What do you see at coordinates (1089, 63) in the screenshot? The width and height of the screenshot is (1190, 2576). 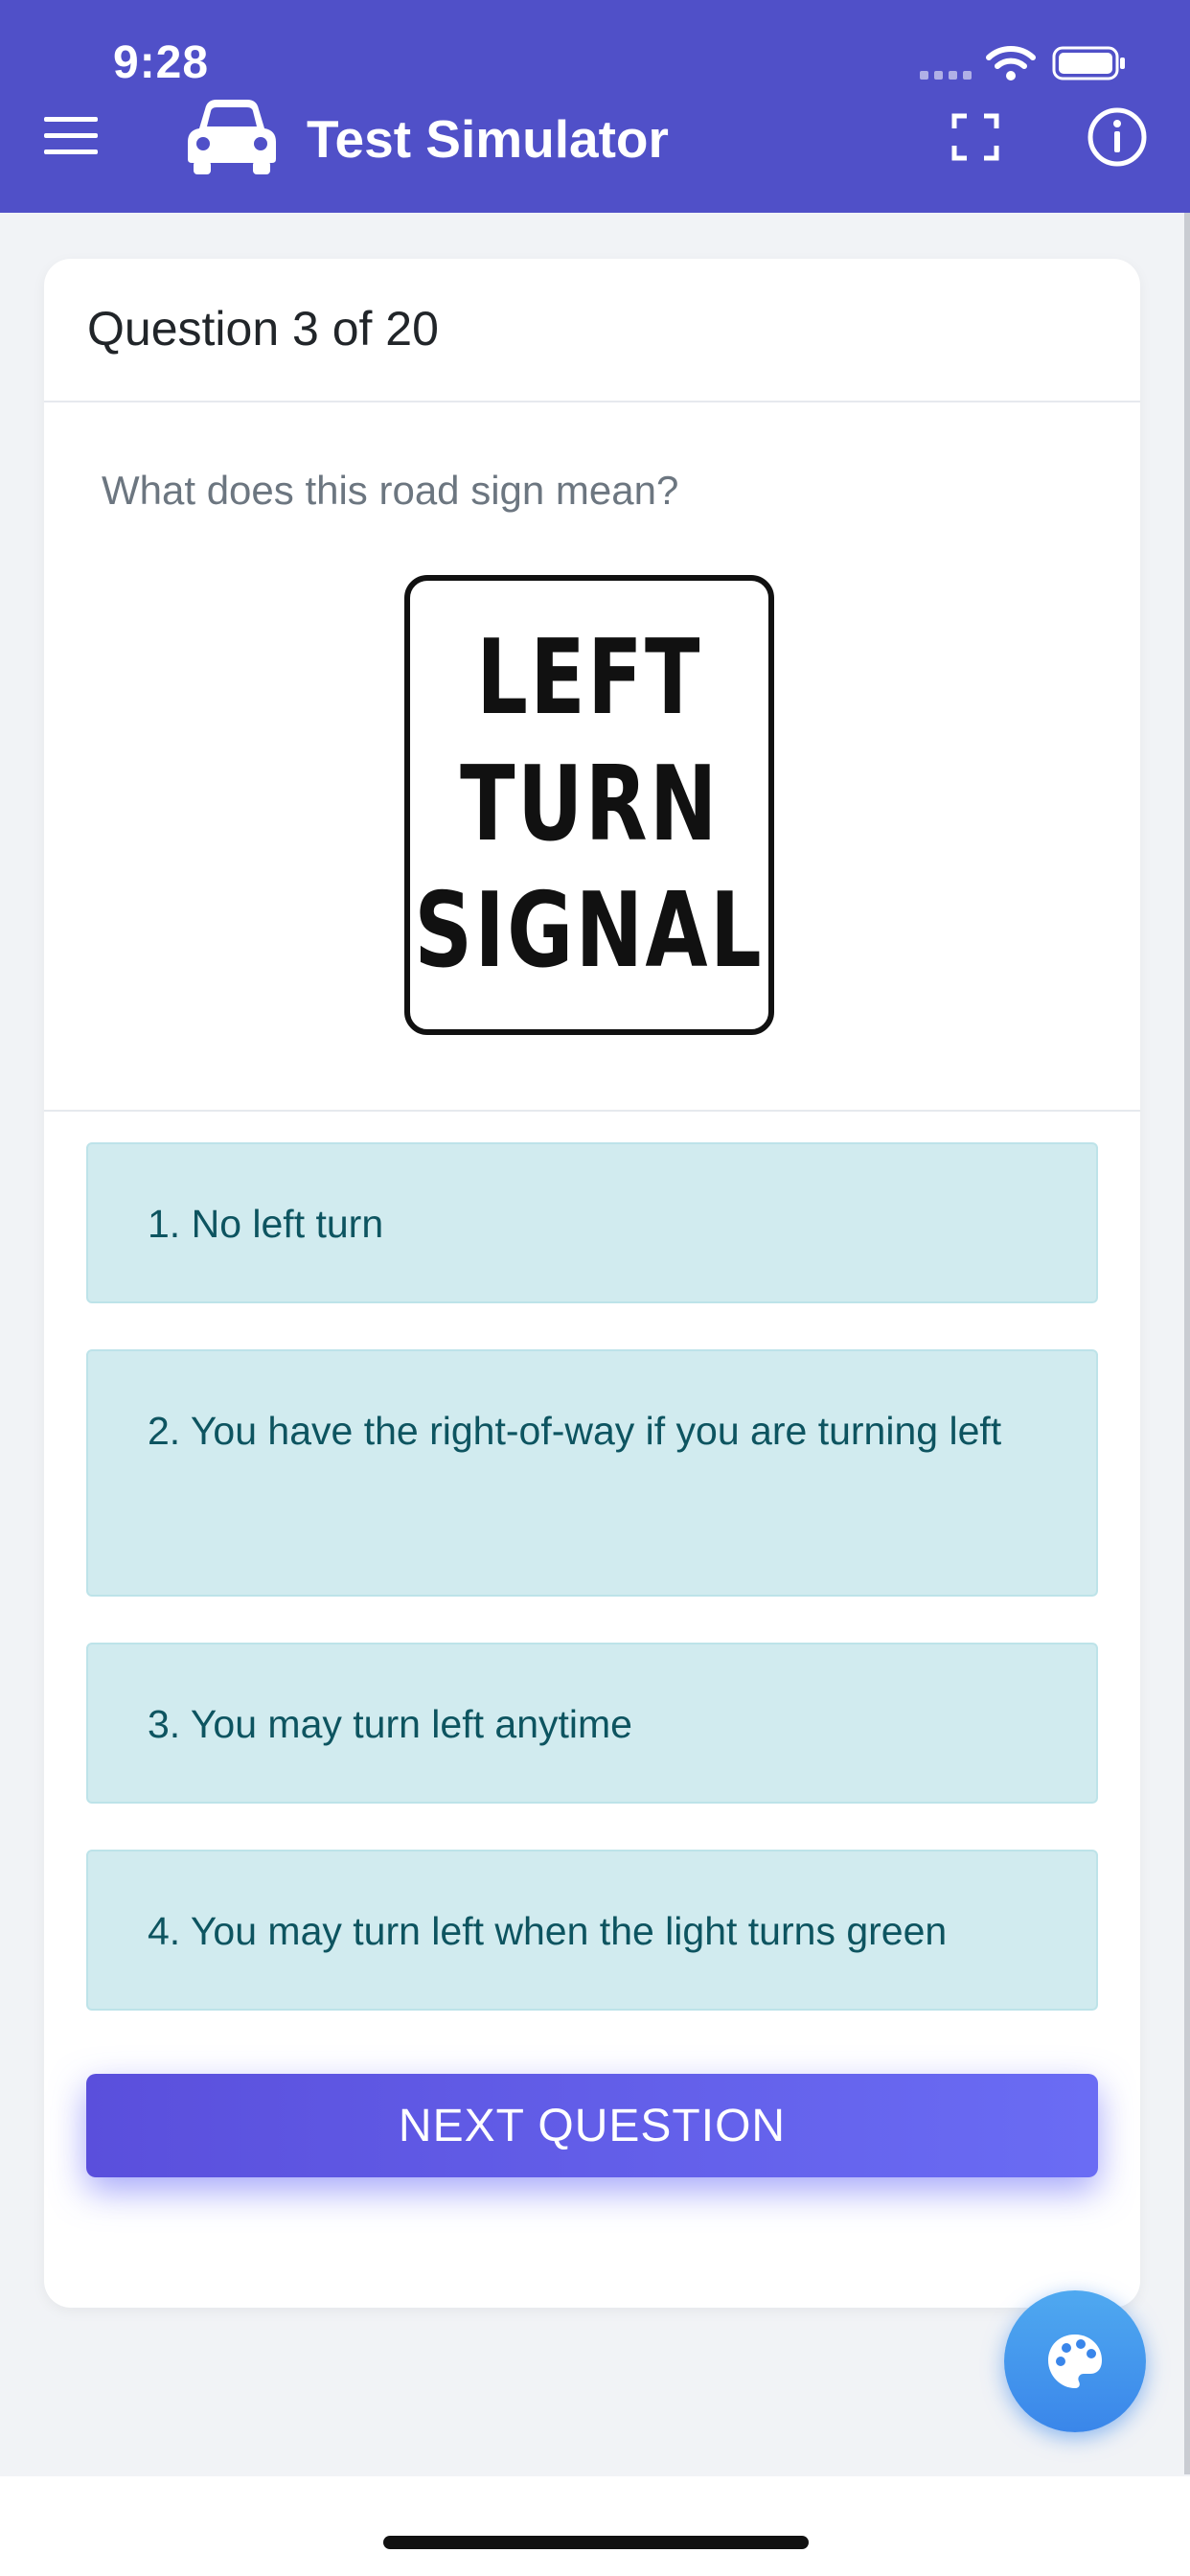 I see `battery-icon` at bounding box center [1089, 63].